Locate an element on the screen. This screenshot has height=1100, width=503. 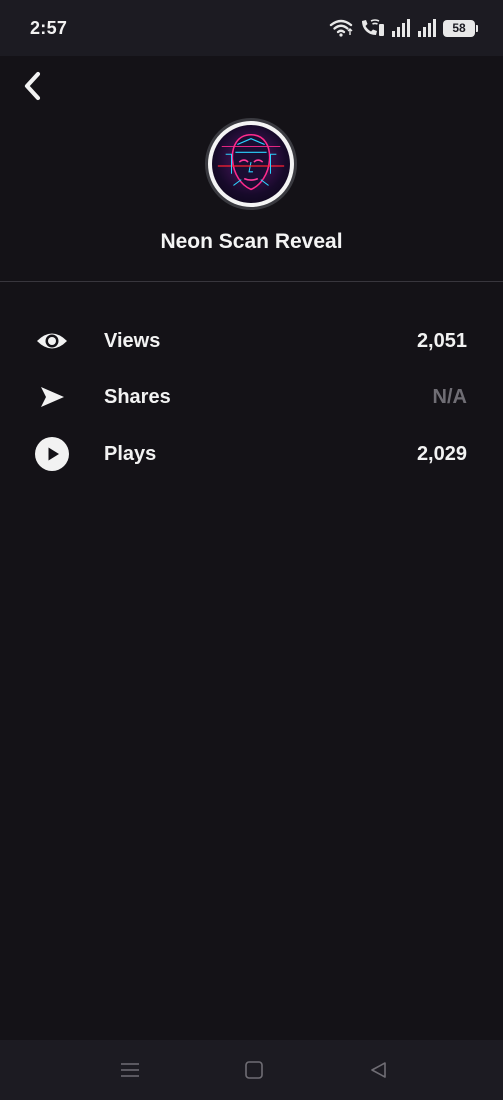
eye-icon is located at coordinates (52, 341).